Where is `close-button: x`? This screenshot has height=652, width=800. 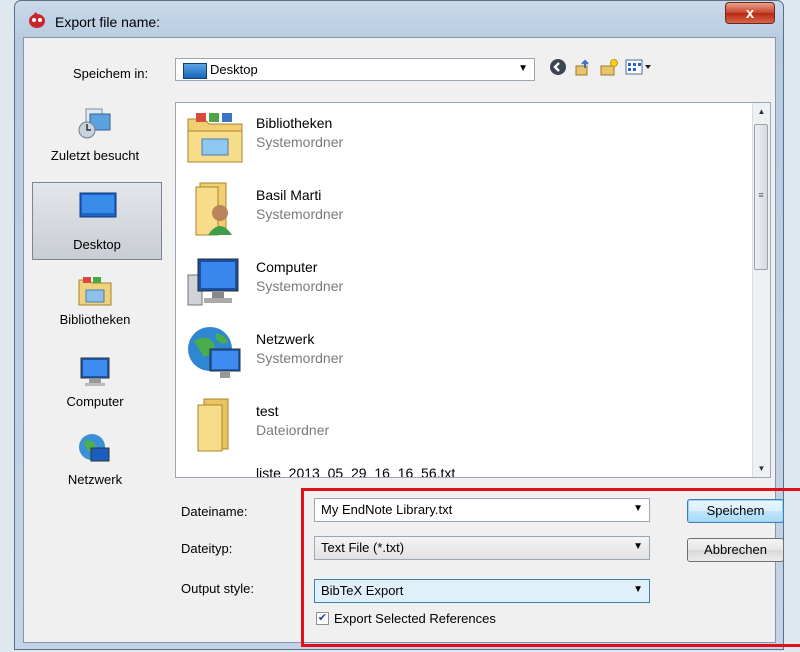 close-button: x is located at coordinates (750, 13).